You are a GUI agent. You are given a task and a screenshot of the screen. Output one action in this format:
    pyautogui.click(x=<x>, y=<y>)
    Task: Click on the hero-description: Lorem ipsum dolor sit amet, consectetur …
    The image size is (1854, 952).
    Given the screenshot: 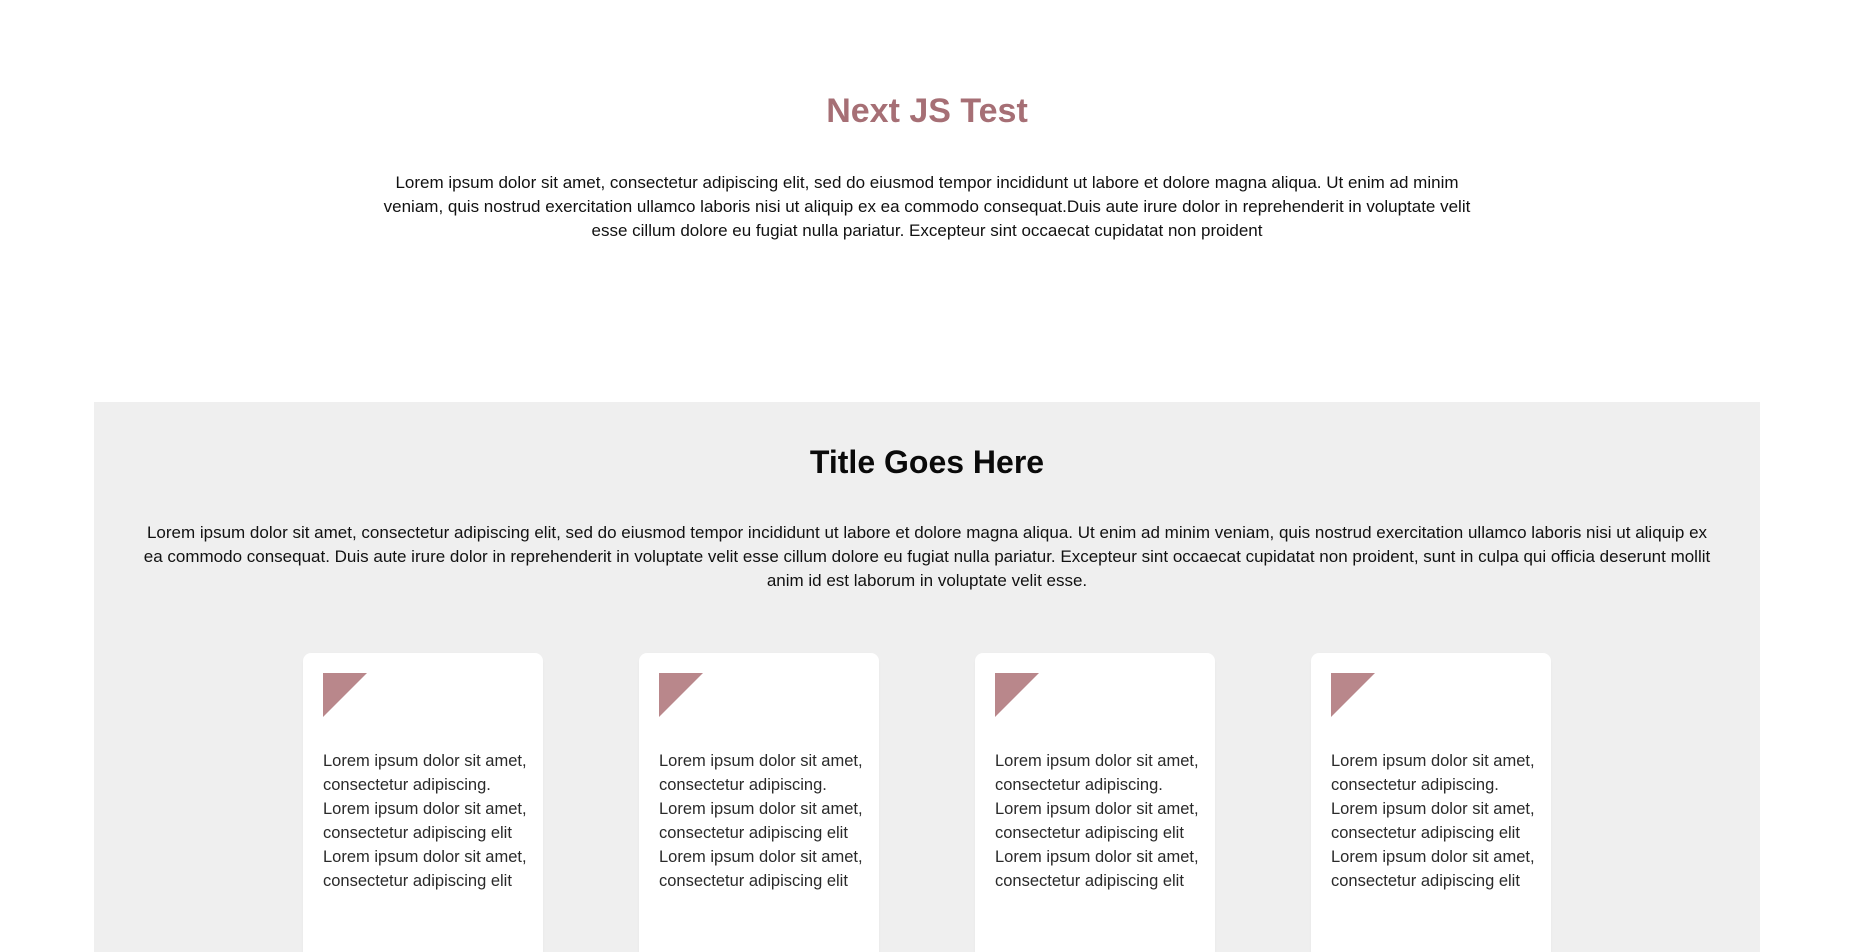 What is the action you would take?
    pyautogui.click(x=927, y=206)
    